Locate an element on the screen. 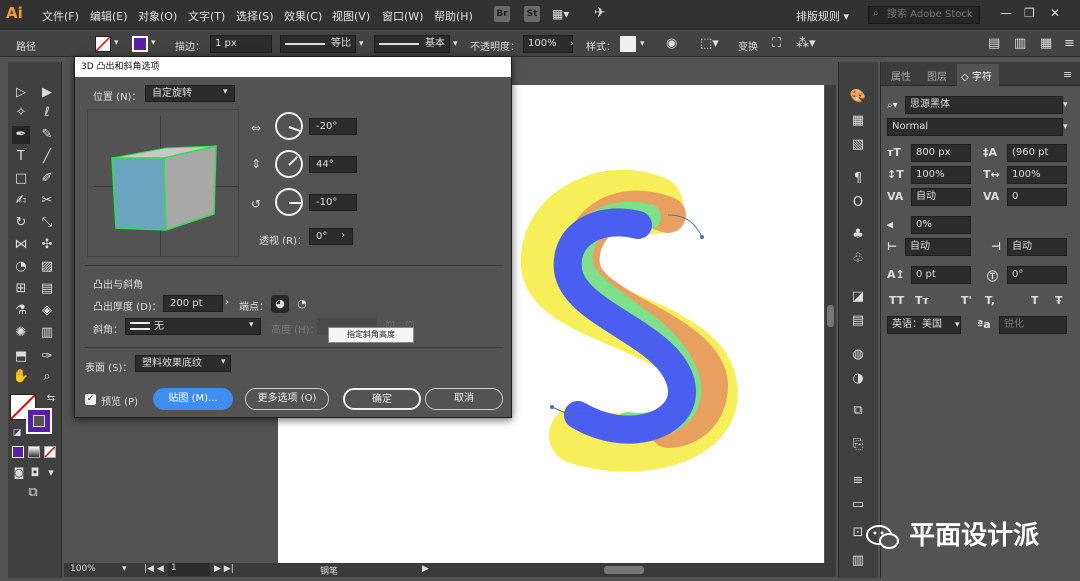 Image resolution: width=1080 pixels, height=581 pixels. x-rotation-field: -20° is located at coordinates (333, 126).